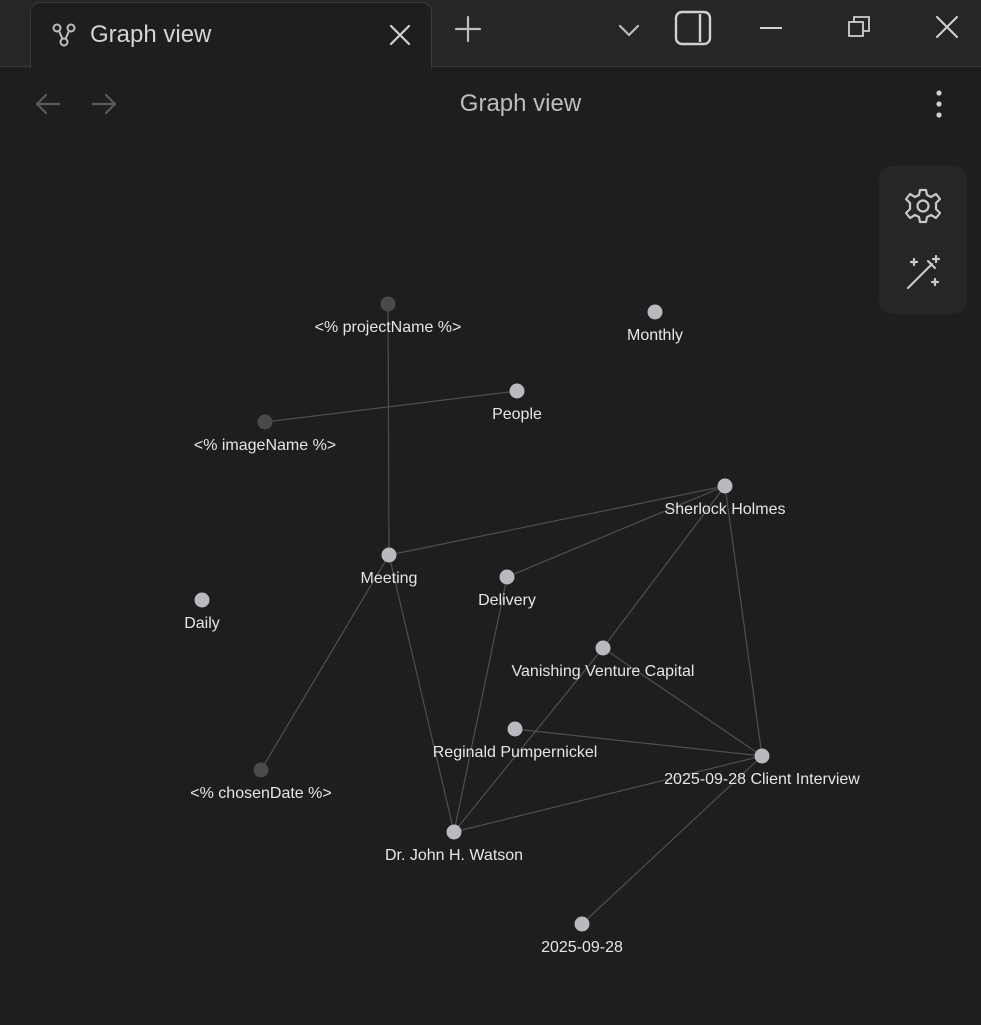 Image resolution: width=981 pixels, height=1025 pixels. What do you see at coordinates (629, 30) in the screenshot?
I see `chevron-down-icon` at bounding box center [629, 30].